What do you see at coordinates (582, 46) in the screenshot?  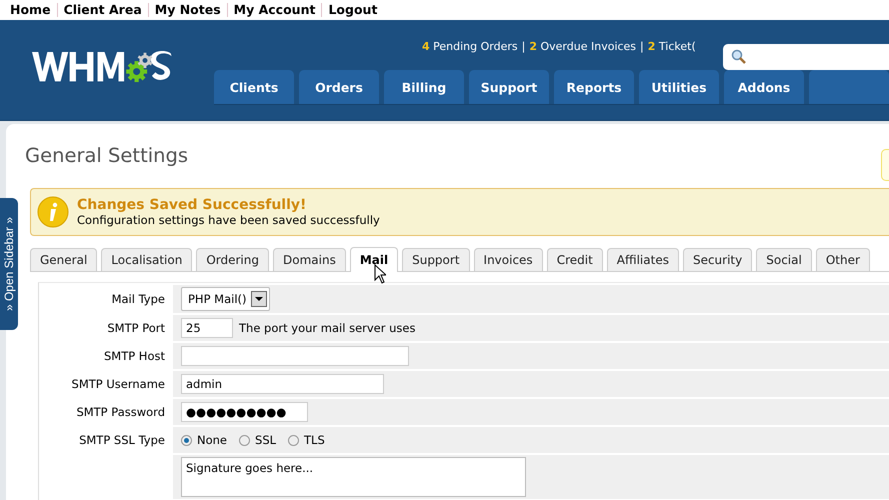 I see `stat-link: 2 Overdue Invoices` at bounding box center [582, 46].